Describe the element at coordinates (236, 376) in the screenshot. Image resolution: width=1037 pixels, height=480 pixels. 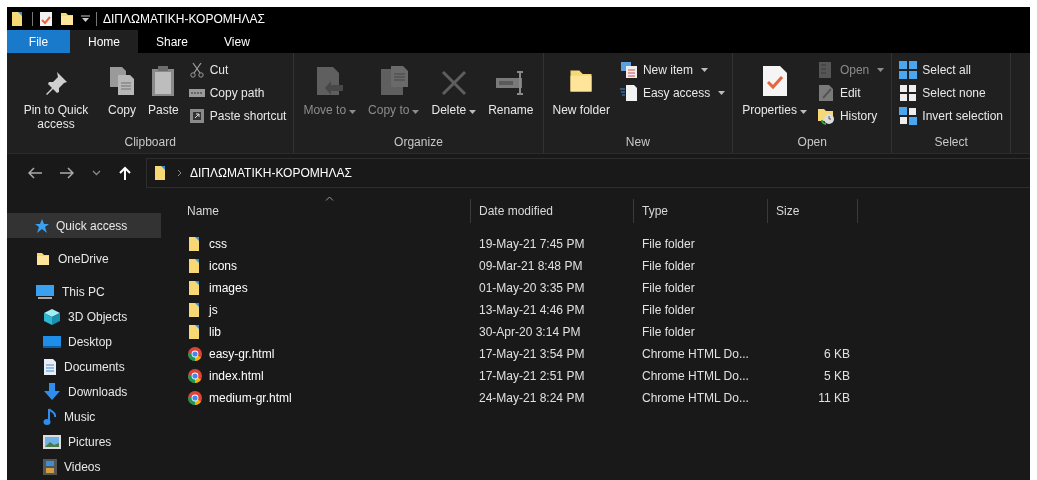
I see `file-name: index.html` at that location.